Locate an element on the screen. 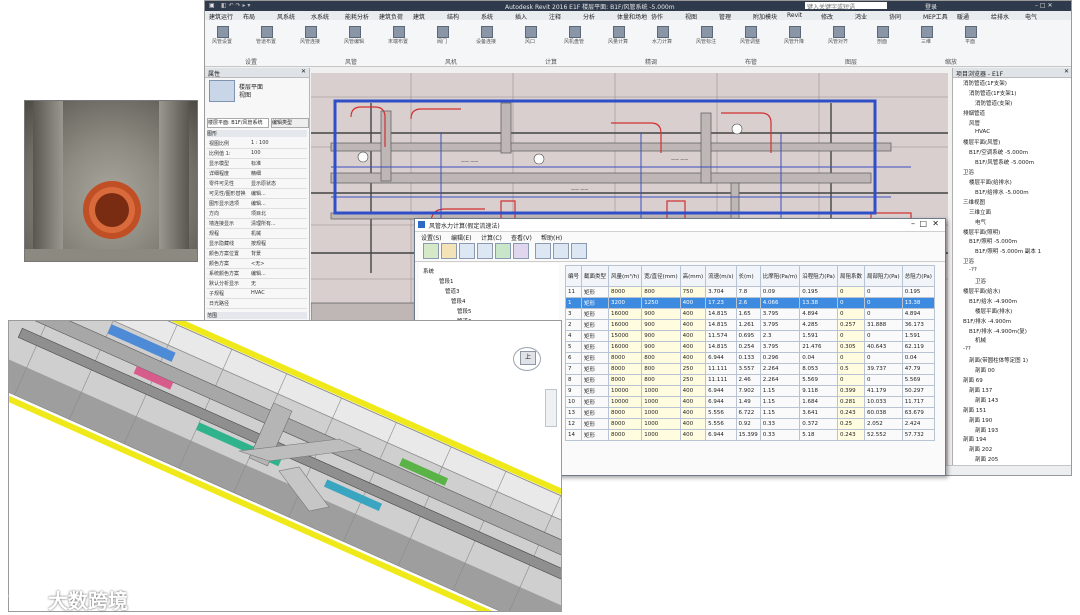 The height and width of the screenshot is (615, 1080). table-cell: 39.737 is located at coordinates (883, 369).